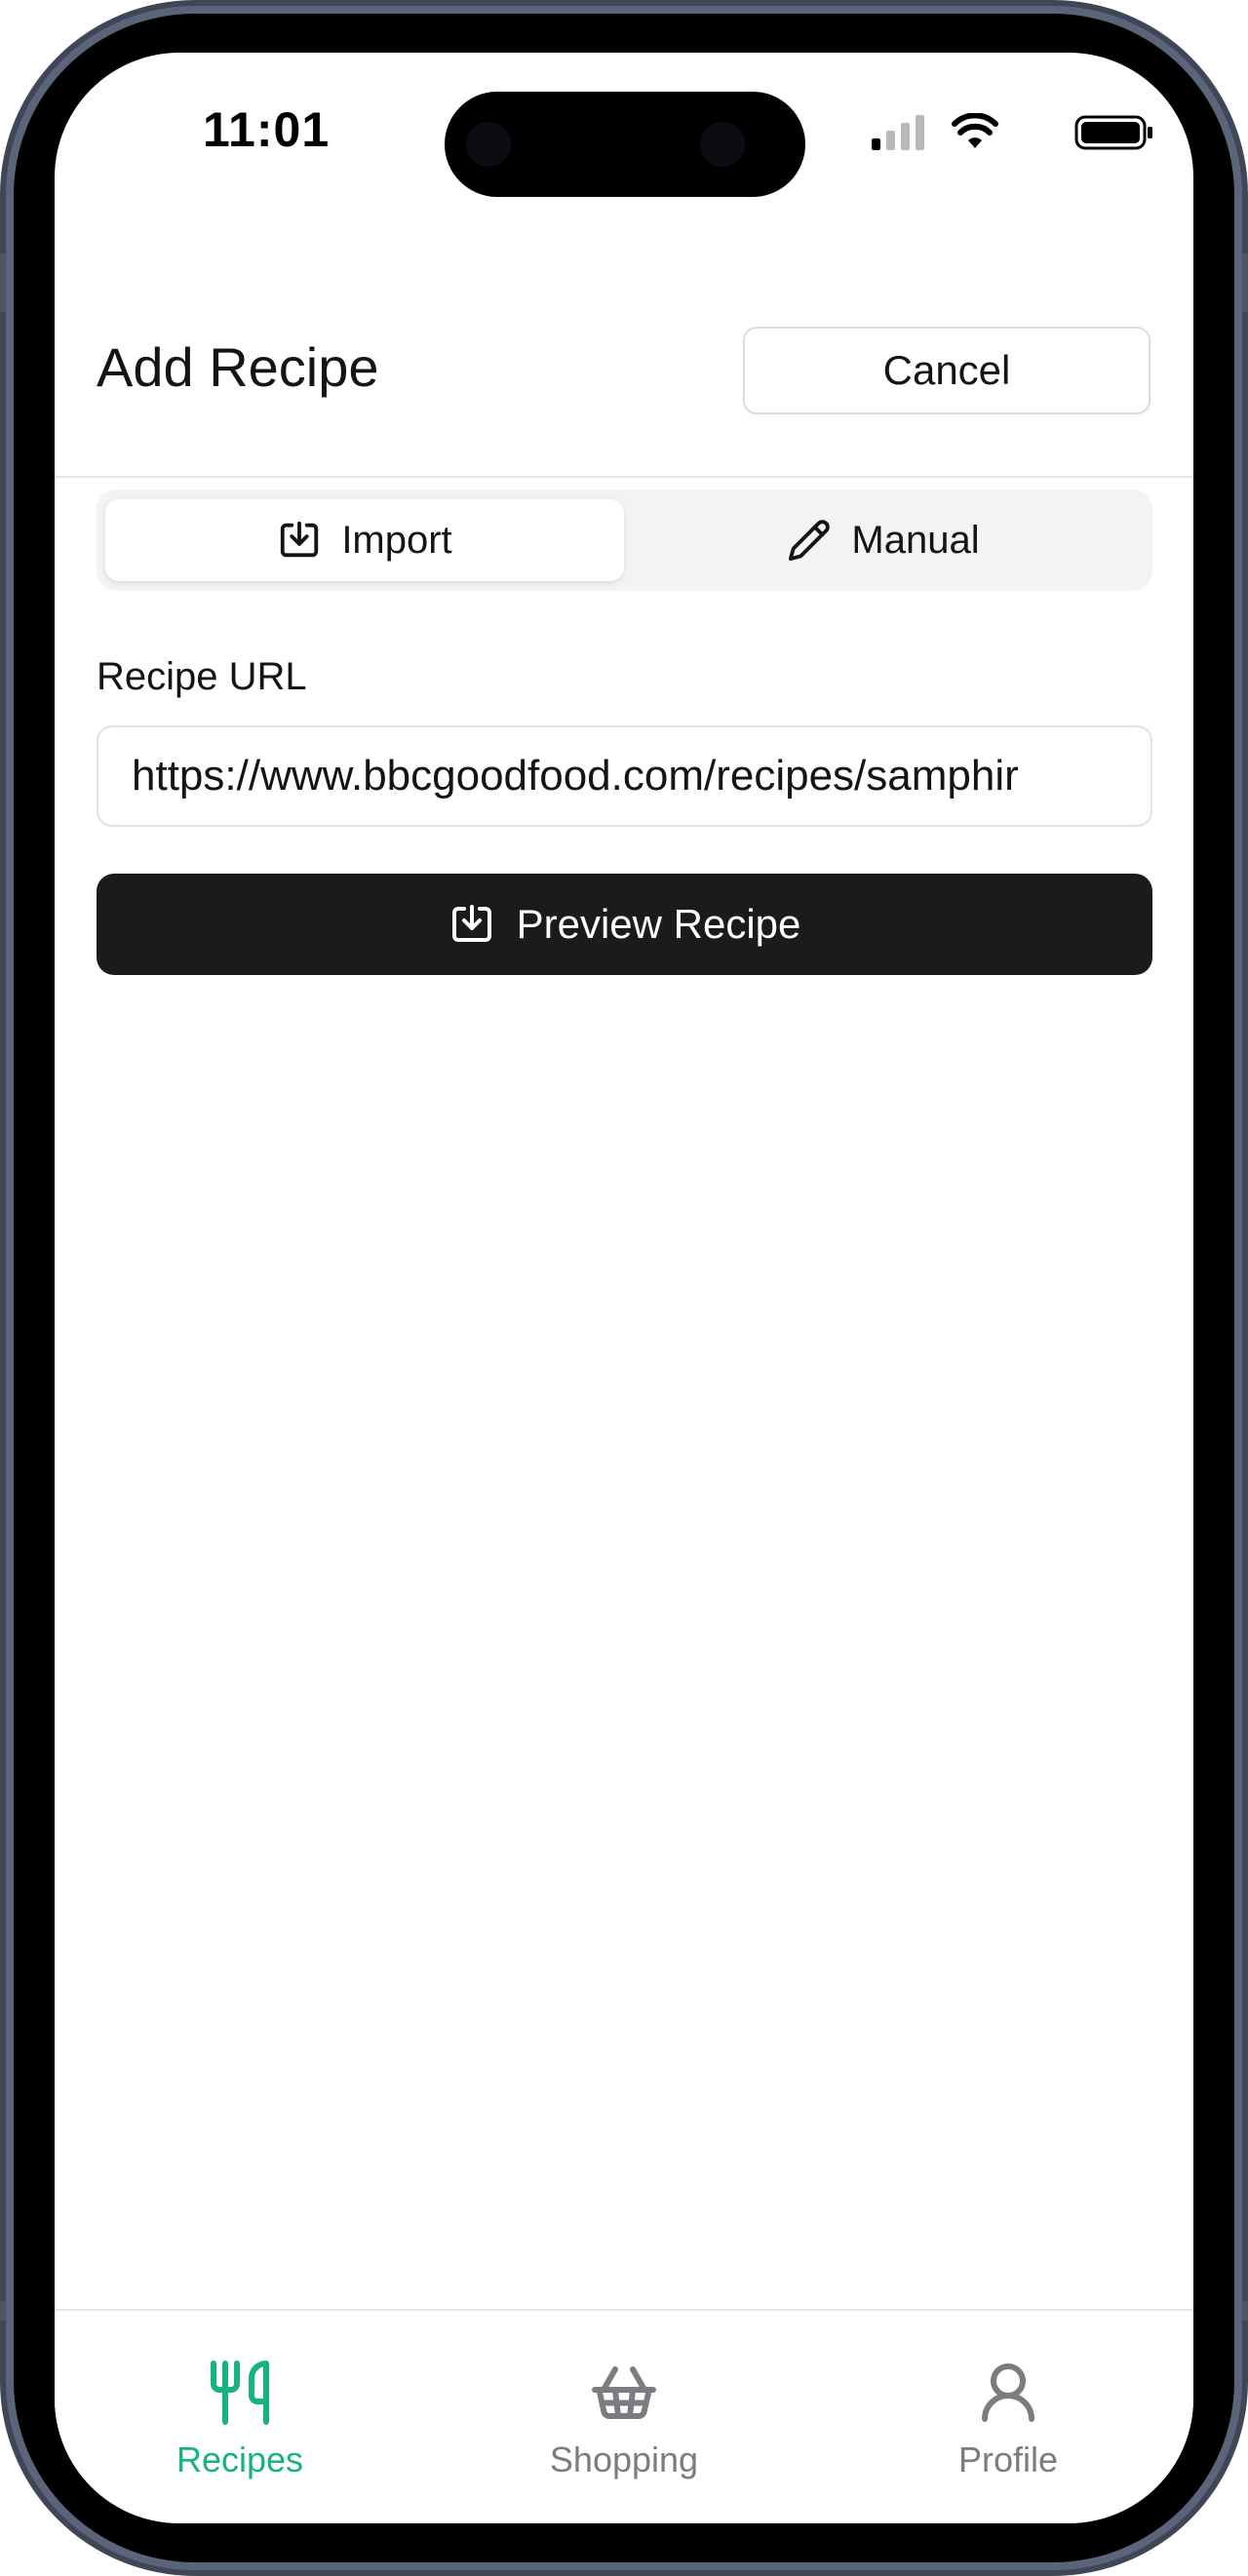 Image resolution: width=1248 pixels, height=2576 pixels. I want to click on status-time: 11:01, so click(267, 129).